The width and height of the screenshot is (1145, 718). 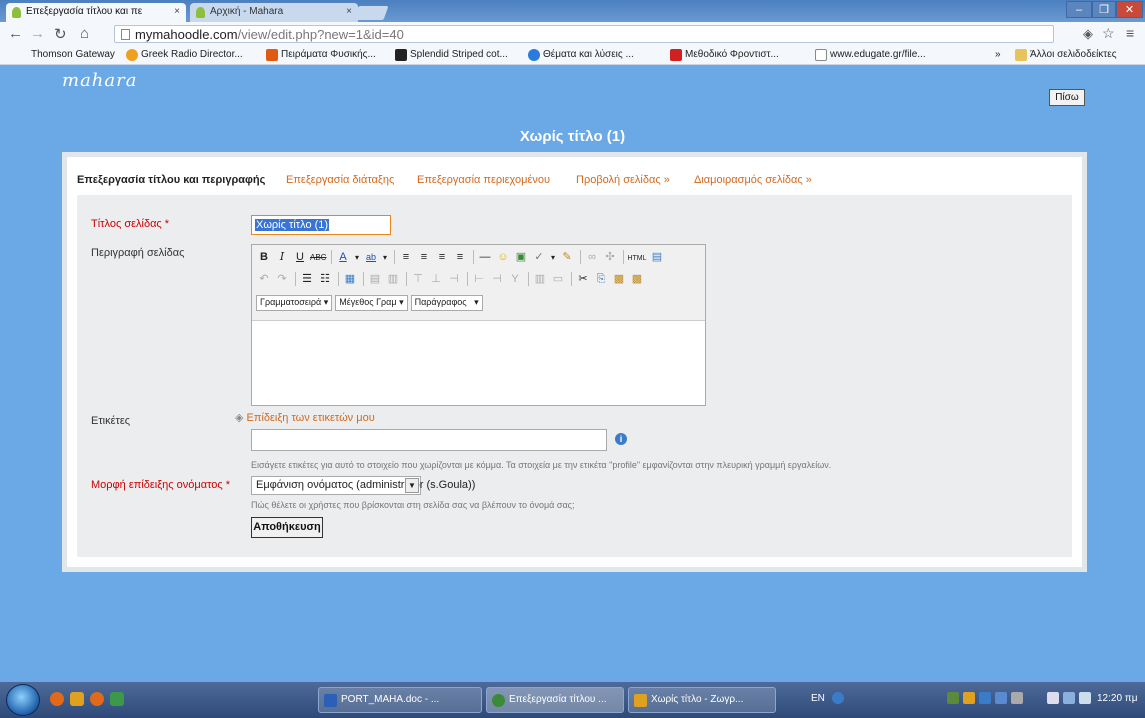 What do you see at coordinates (567, 257) in the screenshot?
I see `cleanup-icon: ✎` at bounding box center [567, 257].